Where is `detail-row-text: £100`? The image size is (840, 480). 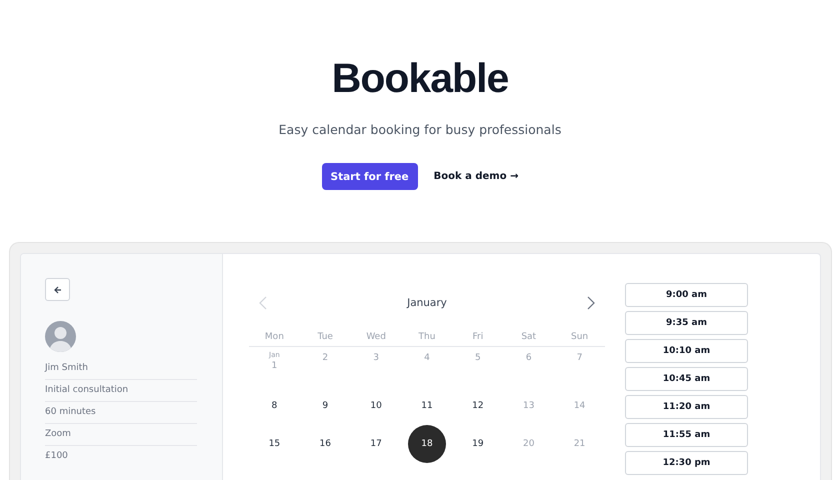 detail-row-text: £100 is located at coordinates (57, 456).